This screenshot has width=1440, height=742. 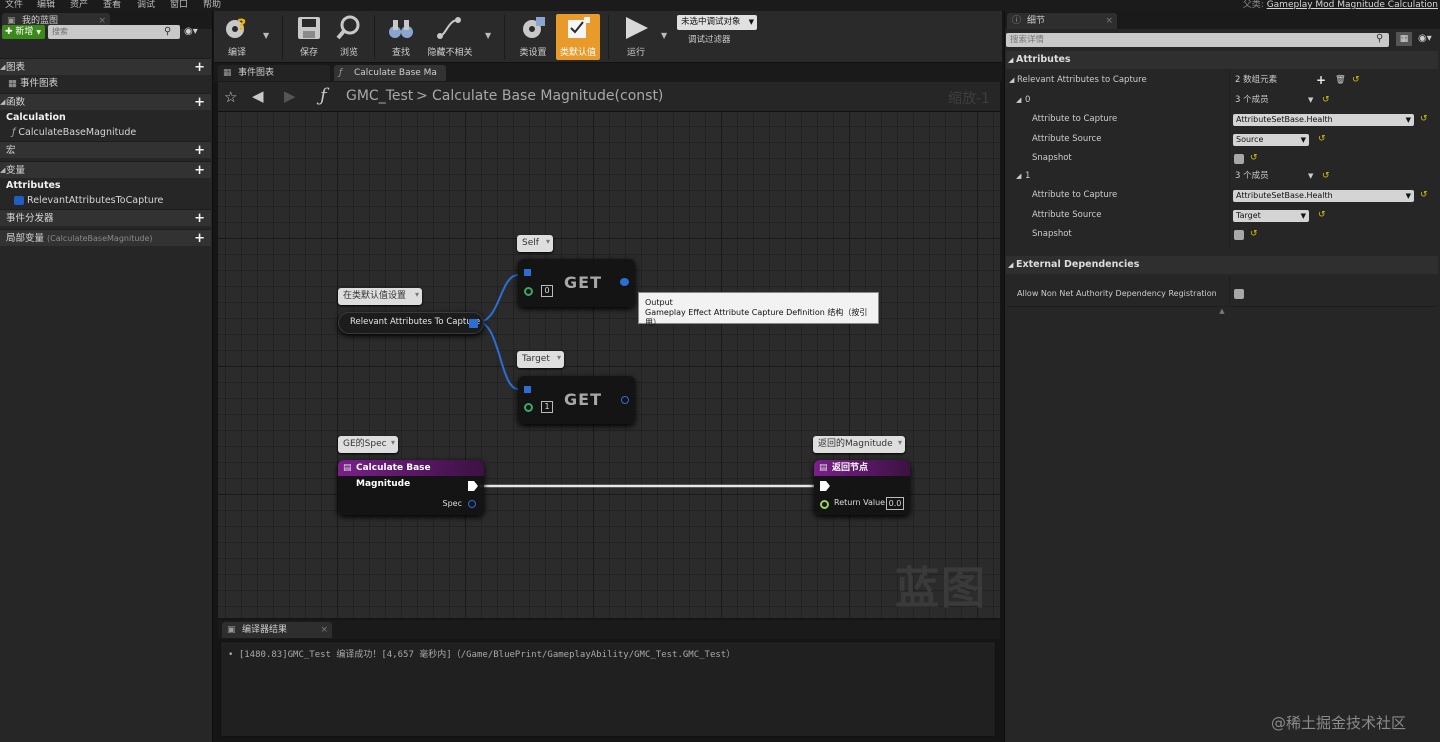 I want to click on menu-edit: 编辑, so click(x=46, y=5).